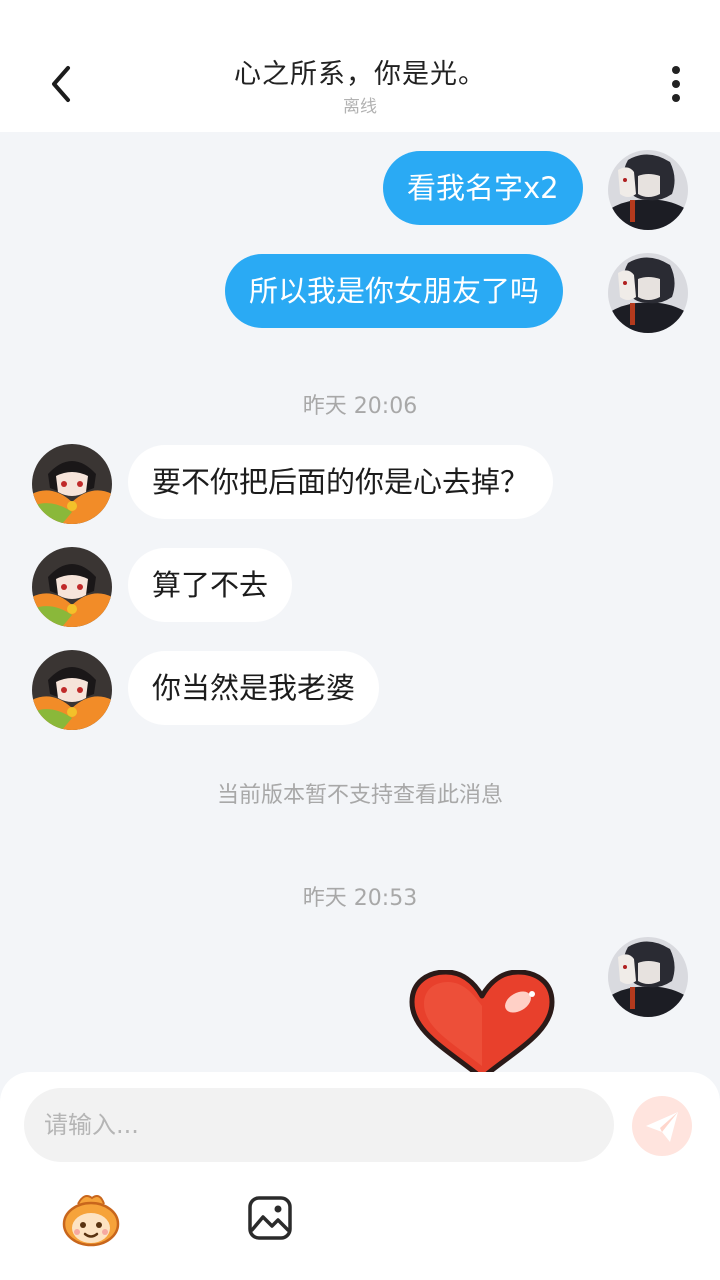 This screenshot has height=1280, width=720. Describe the element at coordinates (319, 1125) in the screenshot. I see `message-input` at that location.